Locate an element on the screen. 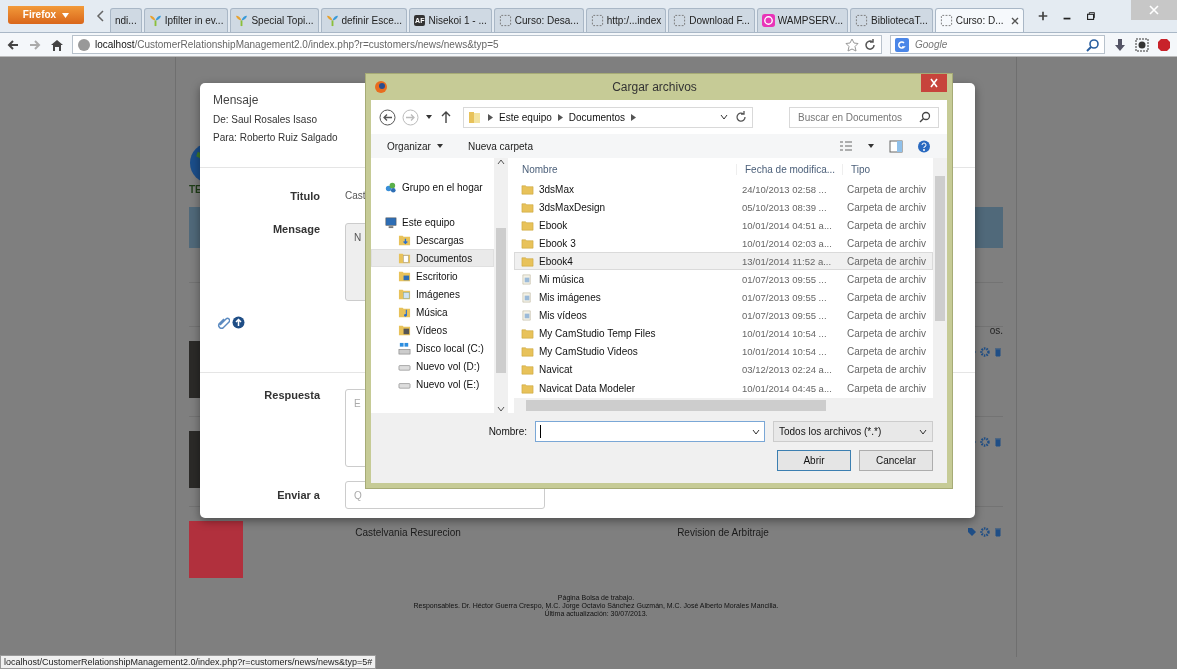 The height and width of the screenshot is (669, 1177). url-text: localhost/CustomerRelationshipManagement2.0/index.php?r=customers/news/news&typ=5 is located at coordinates (297, 44).